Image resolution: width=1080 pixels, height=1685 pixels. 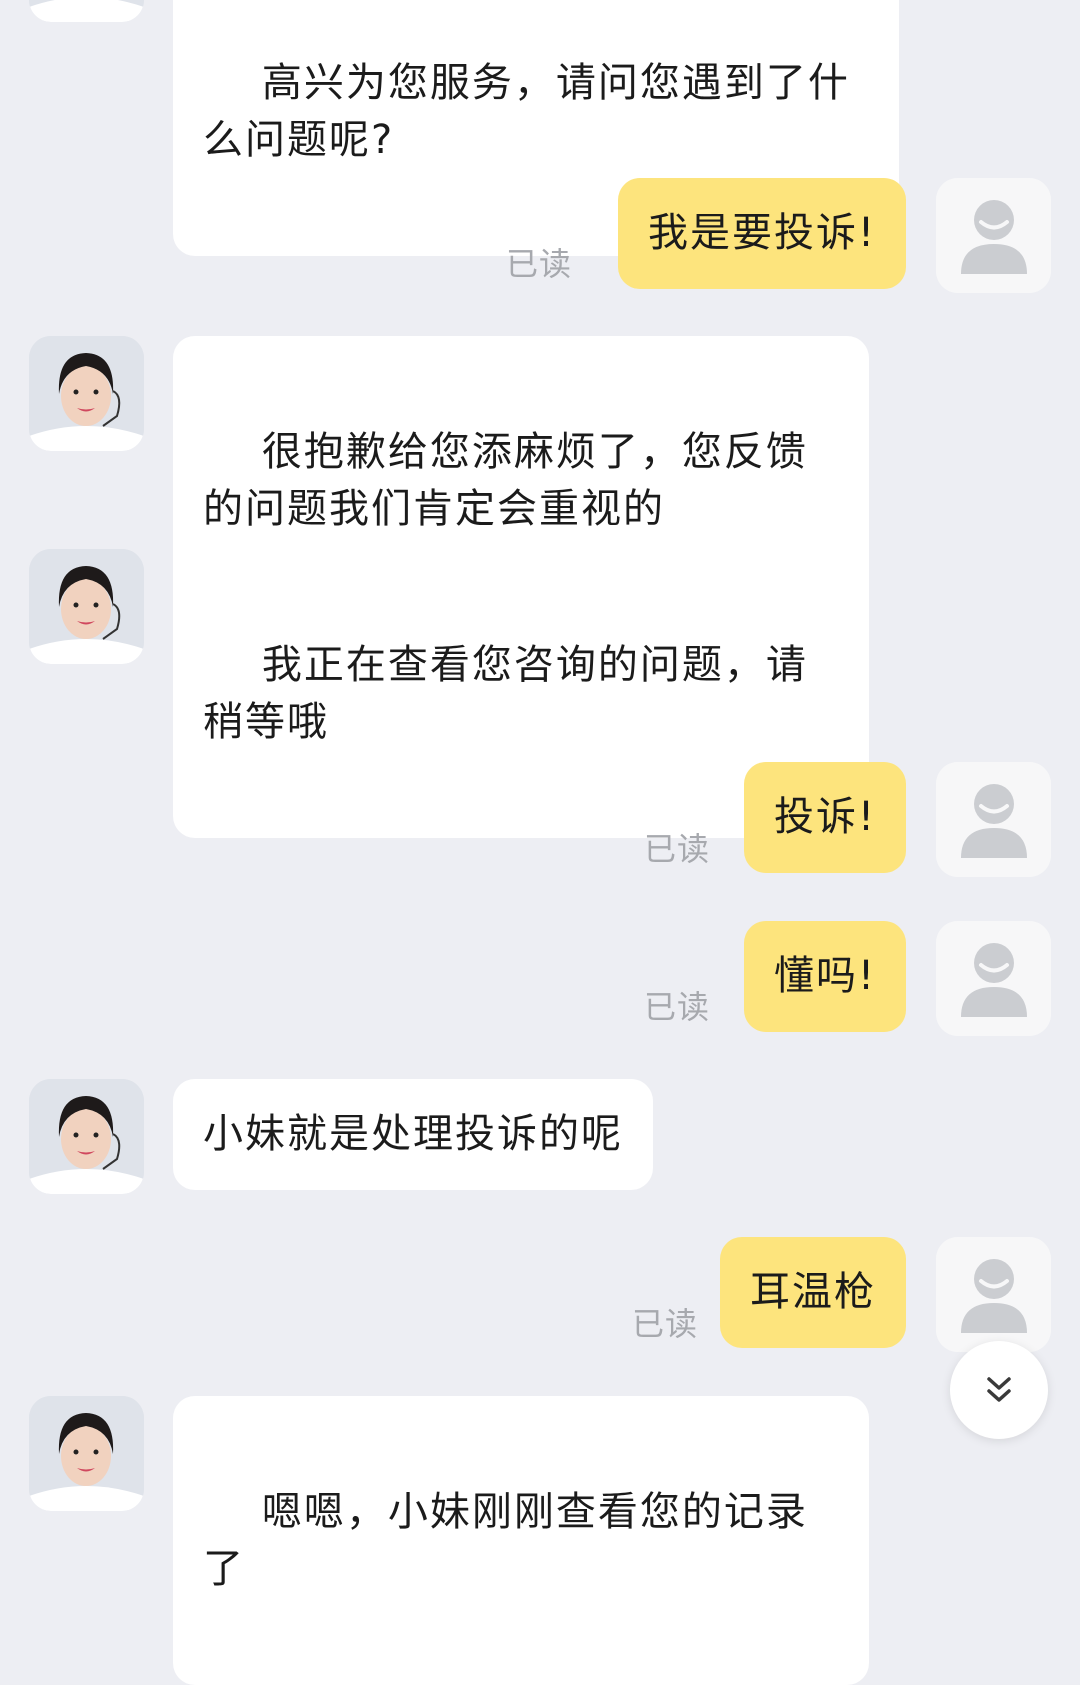 I want to click on double-chevron-down-icon, so click(x=999, y=1389).